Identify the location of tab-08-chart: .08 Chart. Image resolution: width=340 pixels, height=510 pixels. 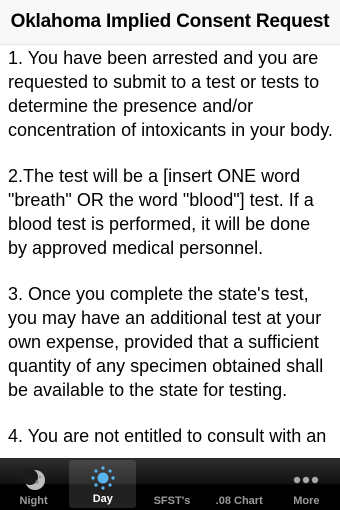
(239, 484).